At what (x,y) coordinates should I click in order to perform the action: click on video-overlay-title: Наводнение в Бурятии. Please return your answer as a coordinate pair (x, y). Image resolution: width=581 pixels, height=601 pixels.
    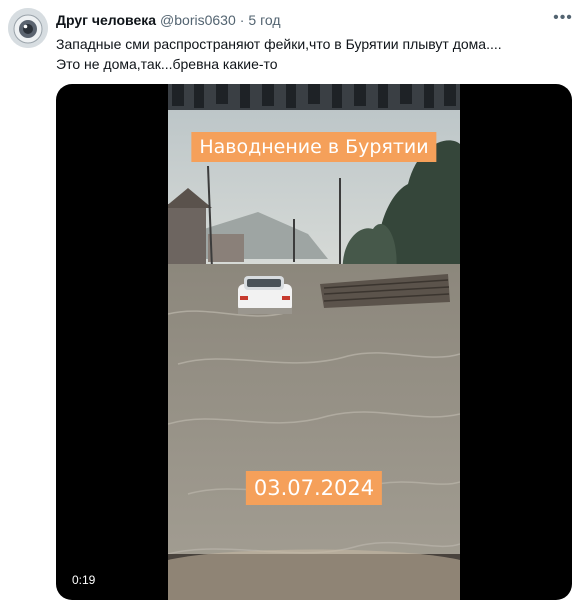
    Looking at the image, I should click on (314, 147).